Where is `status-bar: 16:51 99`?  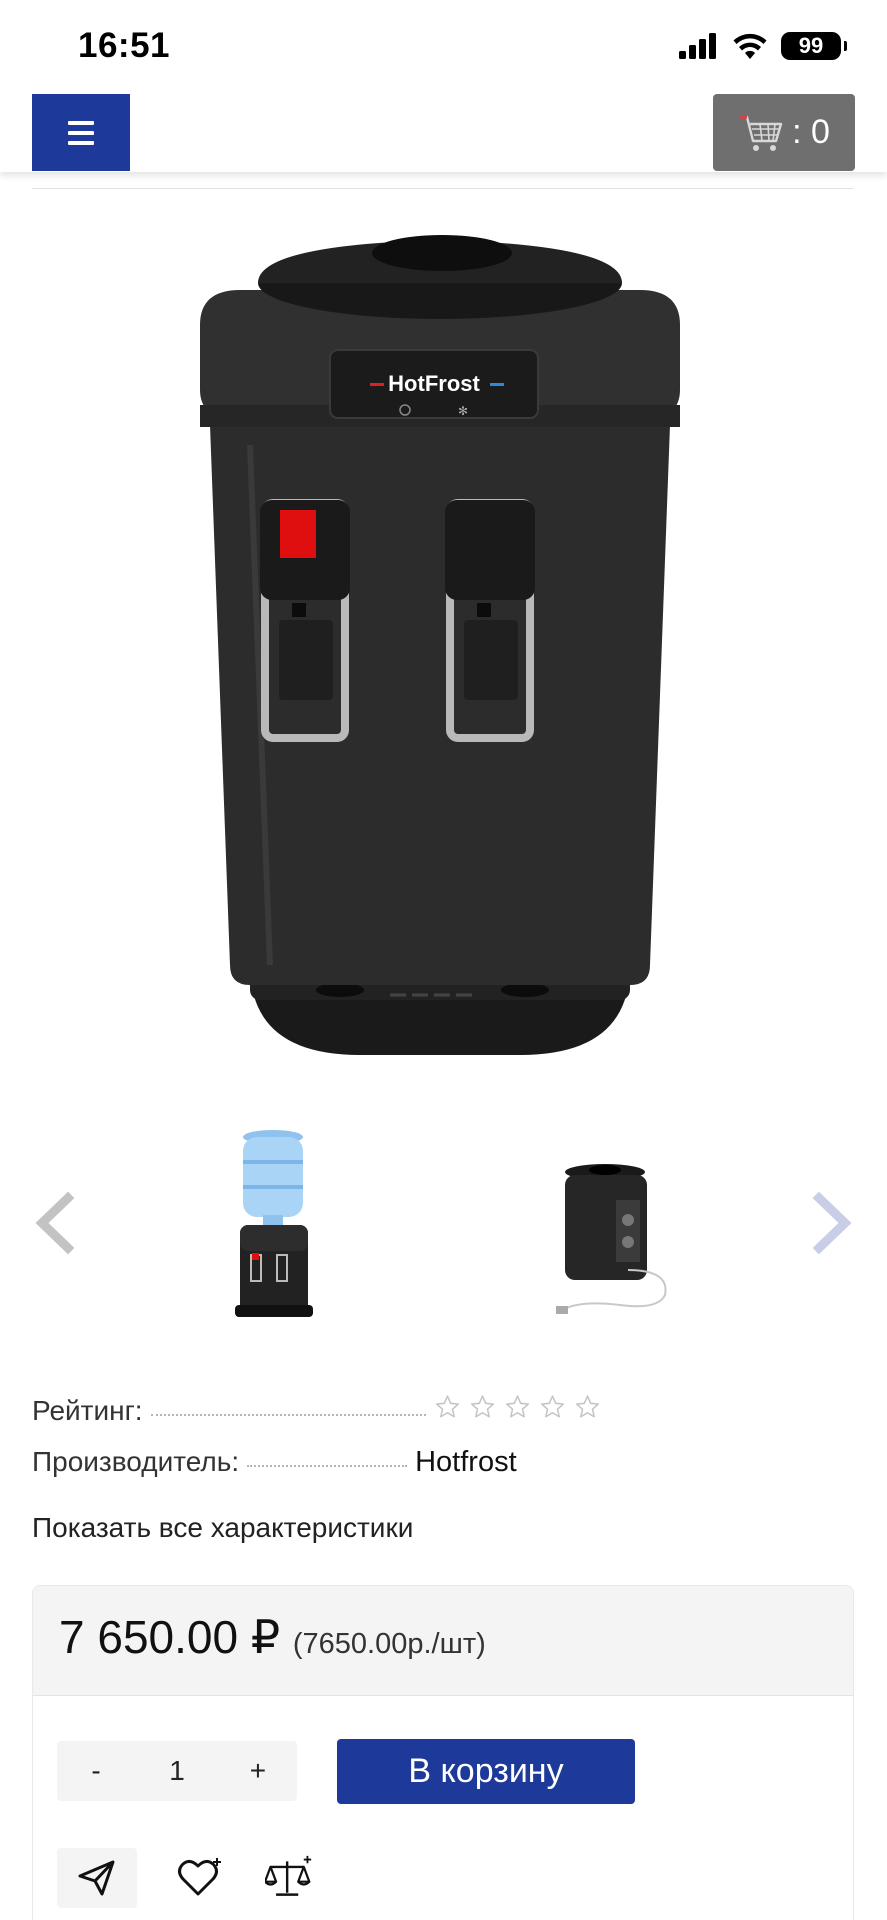
status-bar: 16:51 99 is located at coordinates (443, 46).